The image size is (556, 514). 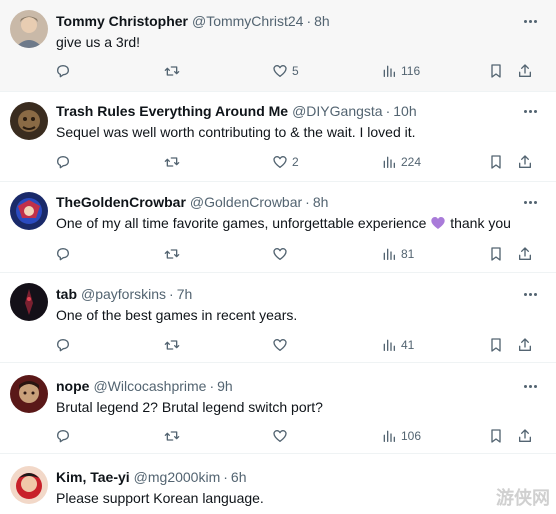 I want to click on views-button: 224, so click(x=401, y=162).